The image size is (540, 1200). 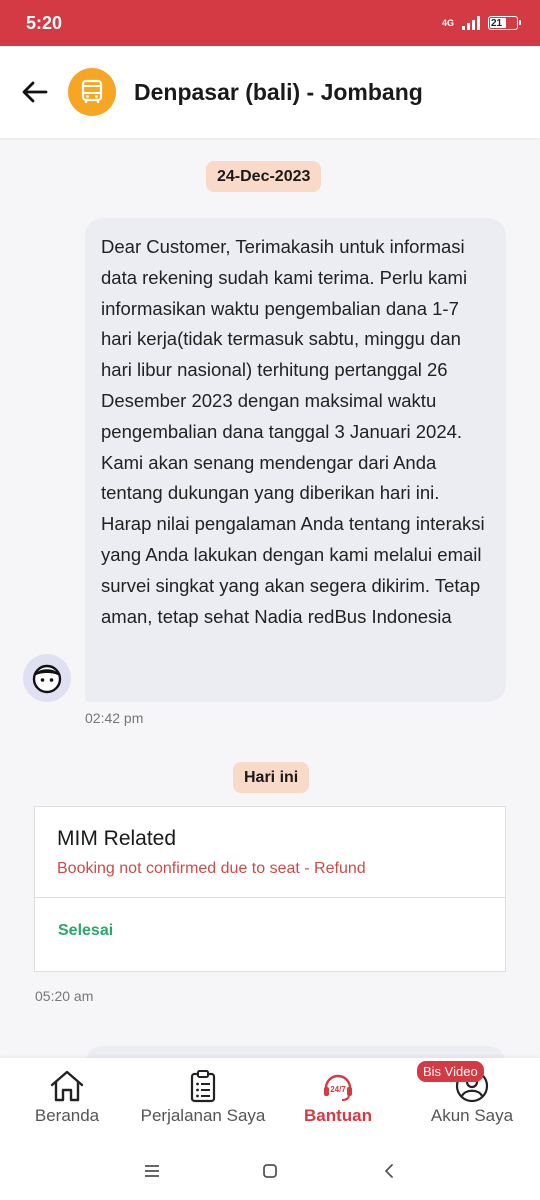 What do you see at coordinates (114, 718) in the screenshot?
I see `message-timestamp: 02:42 pm` at bounding box center [114, 718].